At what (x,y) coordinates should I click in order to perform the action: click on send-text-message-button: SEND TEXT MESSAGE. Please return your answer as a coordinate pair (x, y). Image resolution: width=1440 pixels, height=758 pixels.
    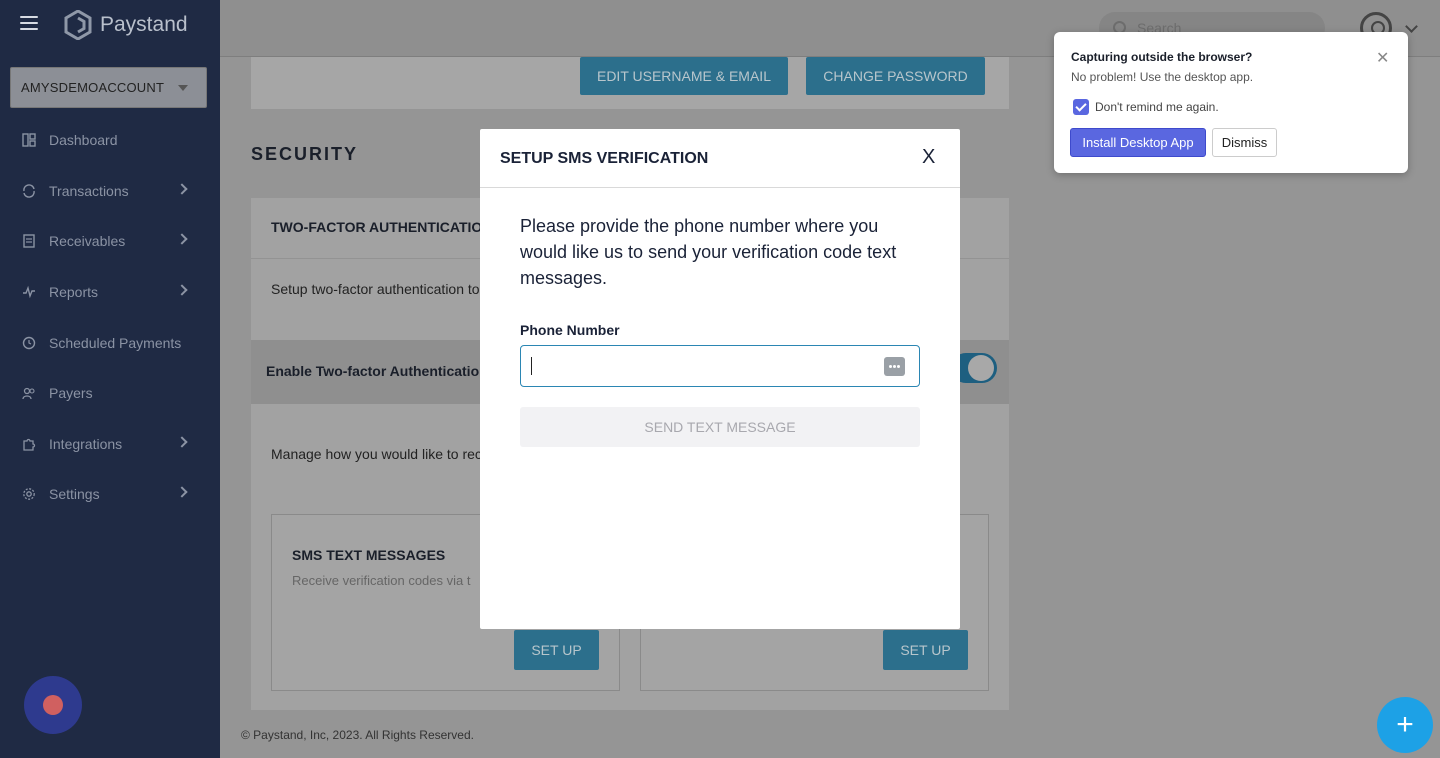
    Looking at the image, I should click on (720, 427).